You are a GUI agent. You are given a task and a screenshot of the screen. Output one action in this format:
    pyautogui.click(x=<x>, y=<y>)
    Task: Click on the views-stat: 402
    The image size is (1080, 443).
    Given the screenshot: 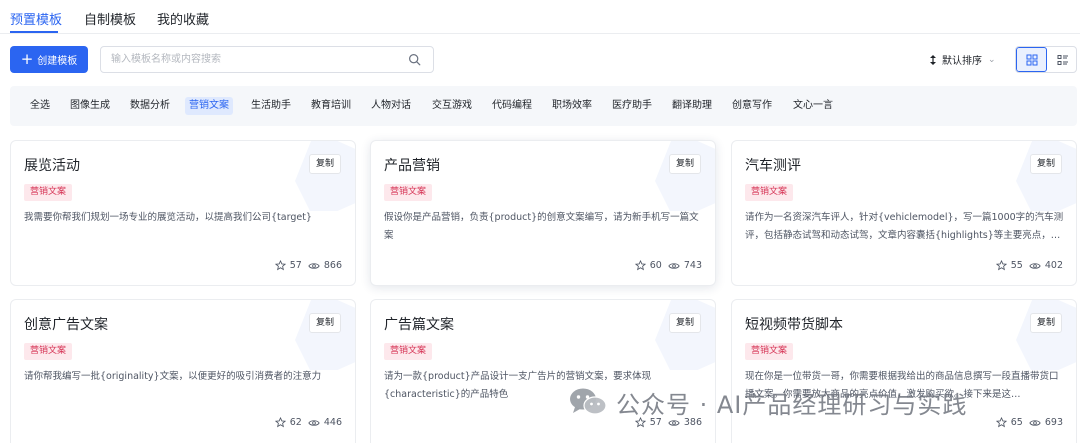 What is the action you would take?
    pyautogui.click(x=1046, y=265)
    